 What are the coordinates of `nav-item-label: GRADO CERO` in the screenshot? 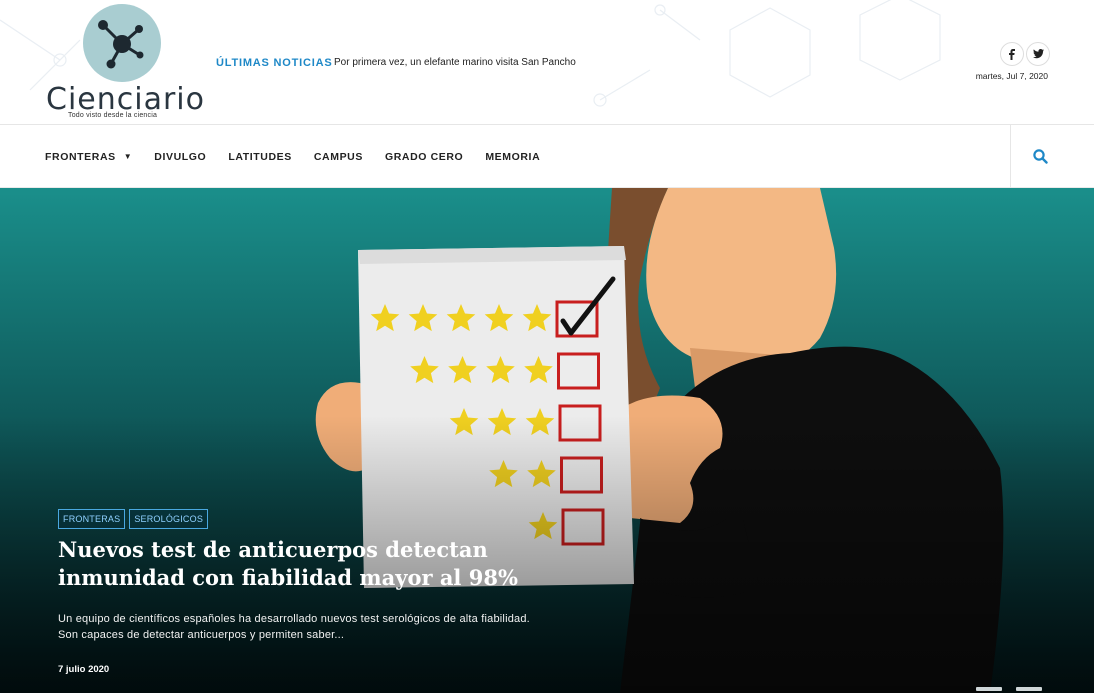 It's located at (424, 156).